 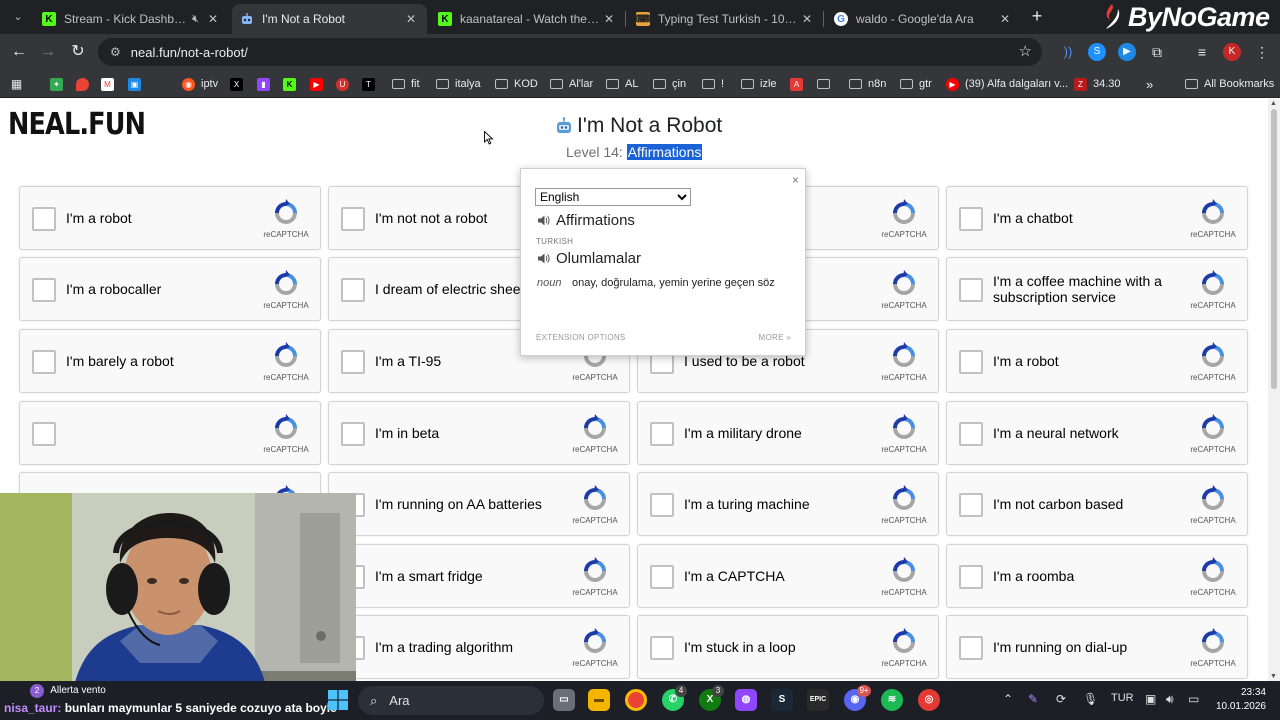 I want to click on reload-button: ↻, so click(x=78, y=52).